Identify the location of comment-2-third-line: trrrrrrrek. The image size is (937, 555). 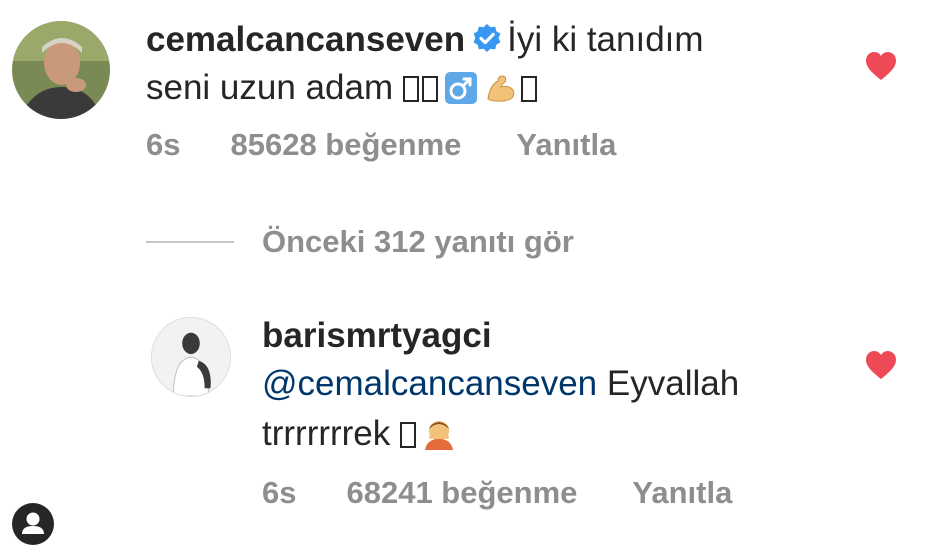
(360, 434).